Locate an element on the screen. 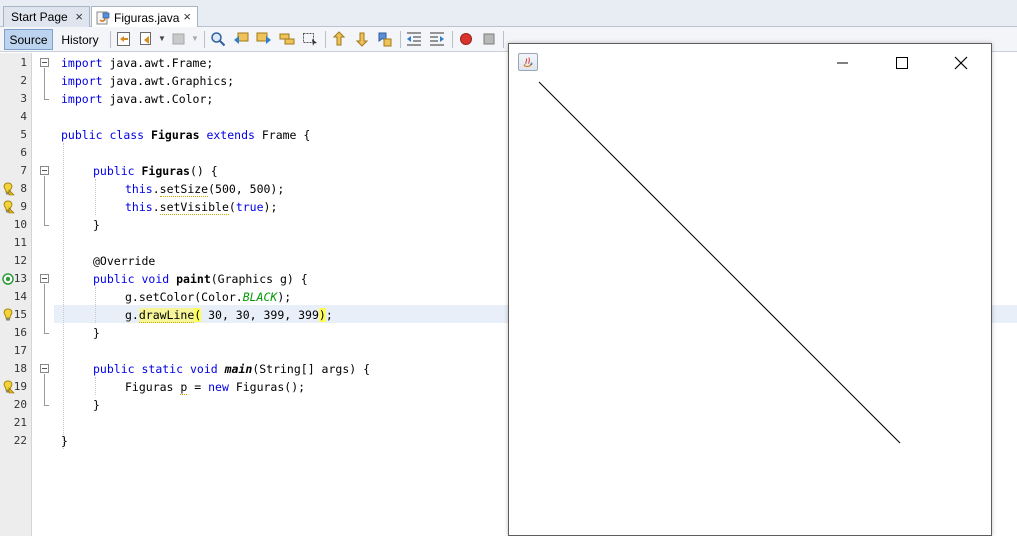 This screenshot has width=1017, height=536. brace-match: ) is located at coordinates (322, 315).